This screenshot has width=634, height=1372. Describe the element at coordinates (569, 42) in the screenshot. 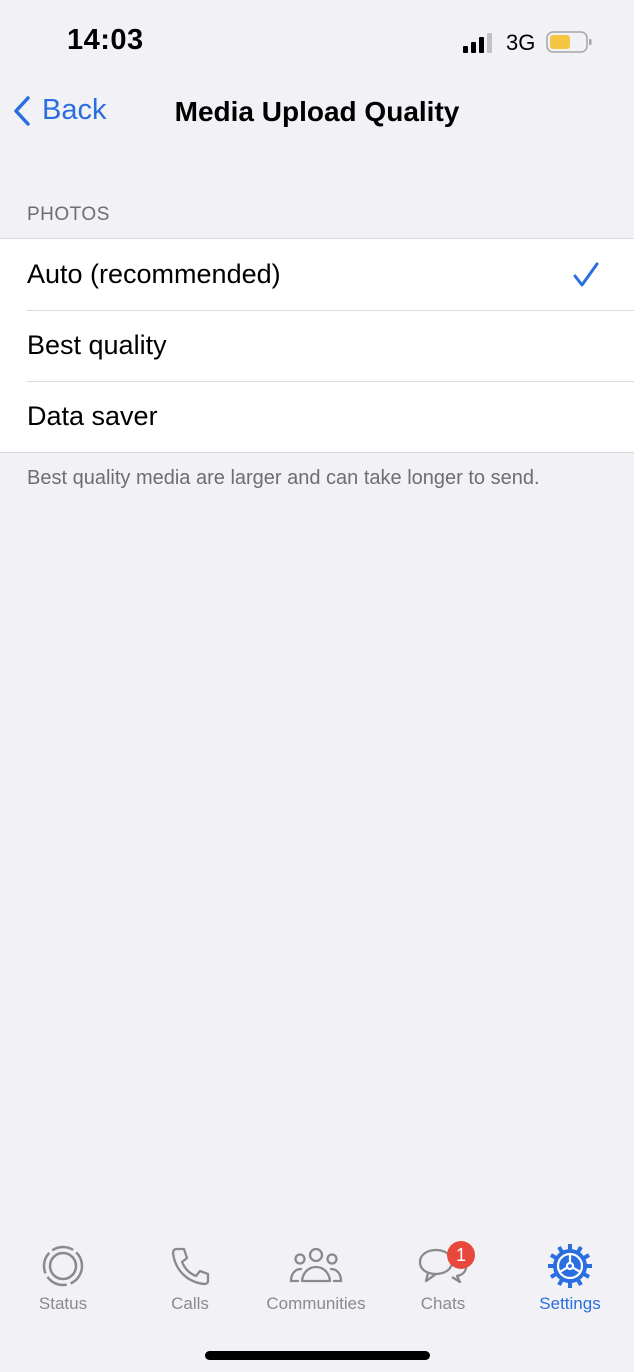

I see `battery-icon` at that location.